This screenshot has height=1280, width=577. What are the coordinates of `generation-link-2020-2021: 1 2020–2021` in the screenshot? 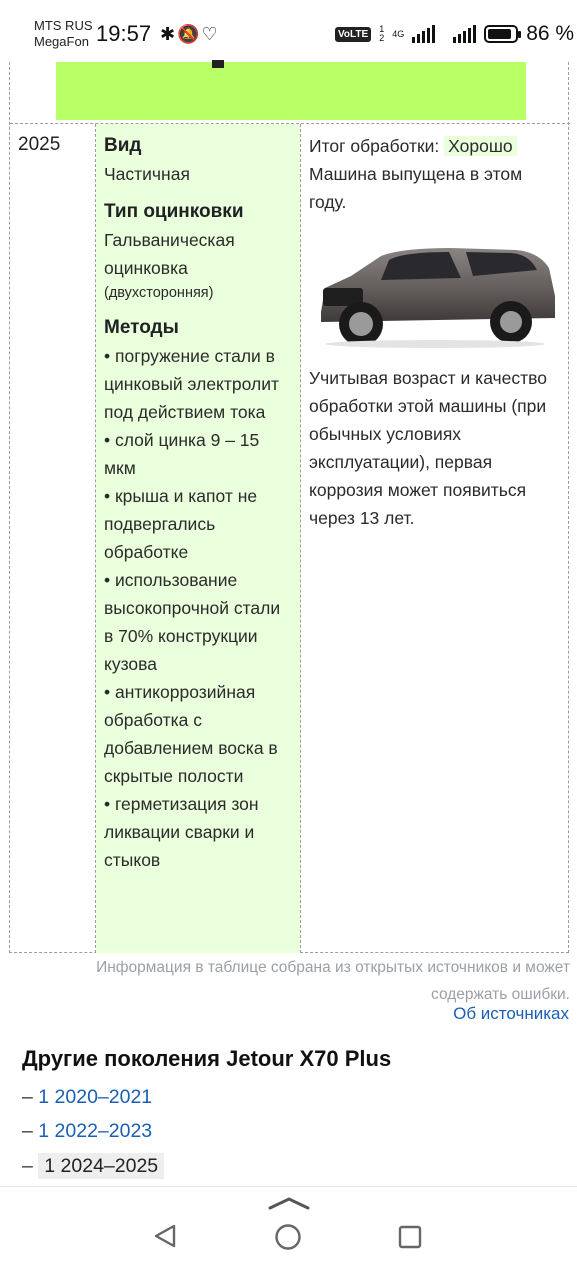 It's located at (95, 1097).